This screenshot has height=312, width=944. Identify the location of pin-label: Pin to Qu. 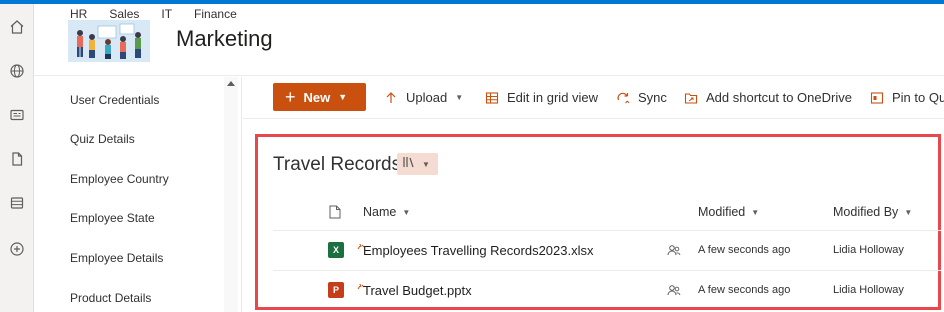
(918, 97).